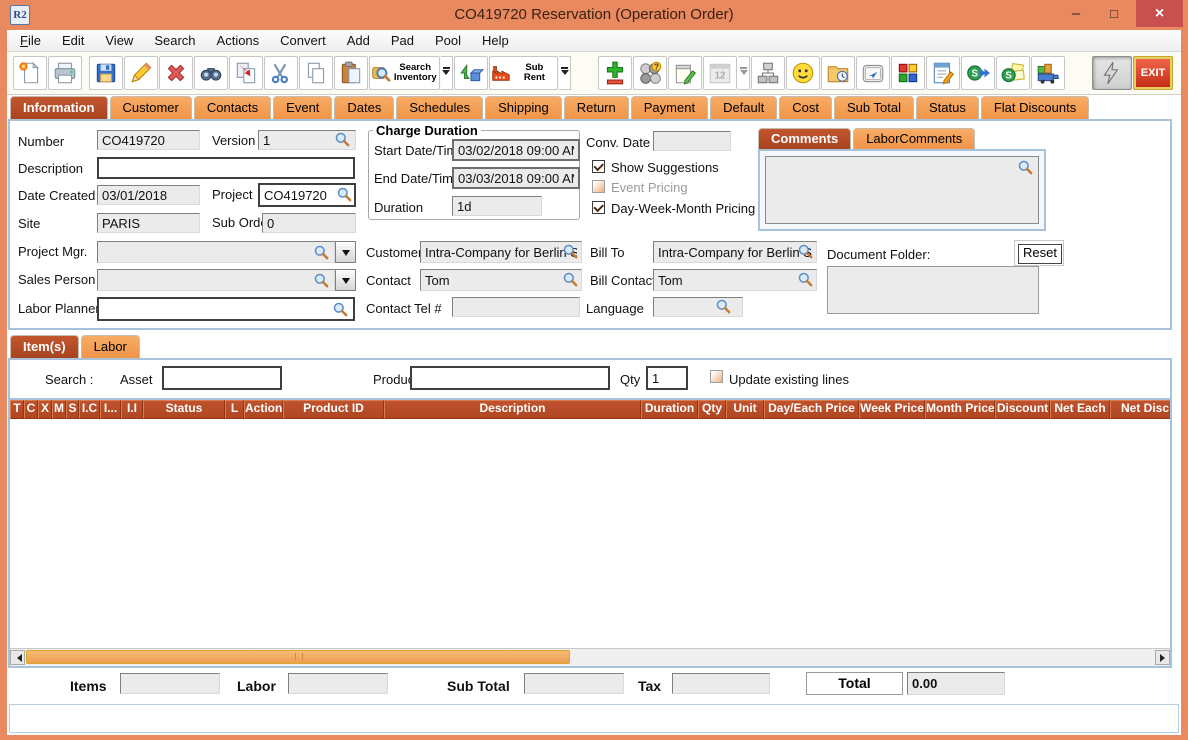 The width and height of the screenshot is (1188, 740). I want to click on comments-textarea, so click(902, 190).